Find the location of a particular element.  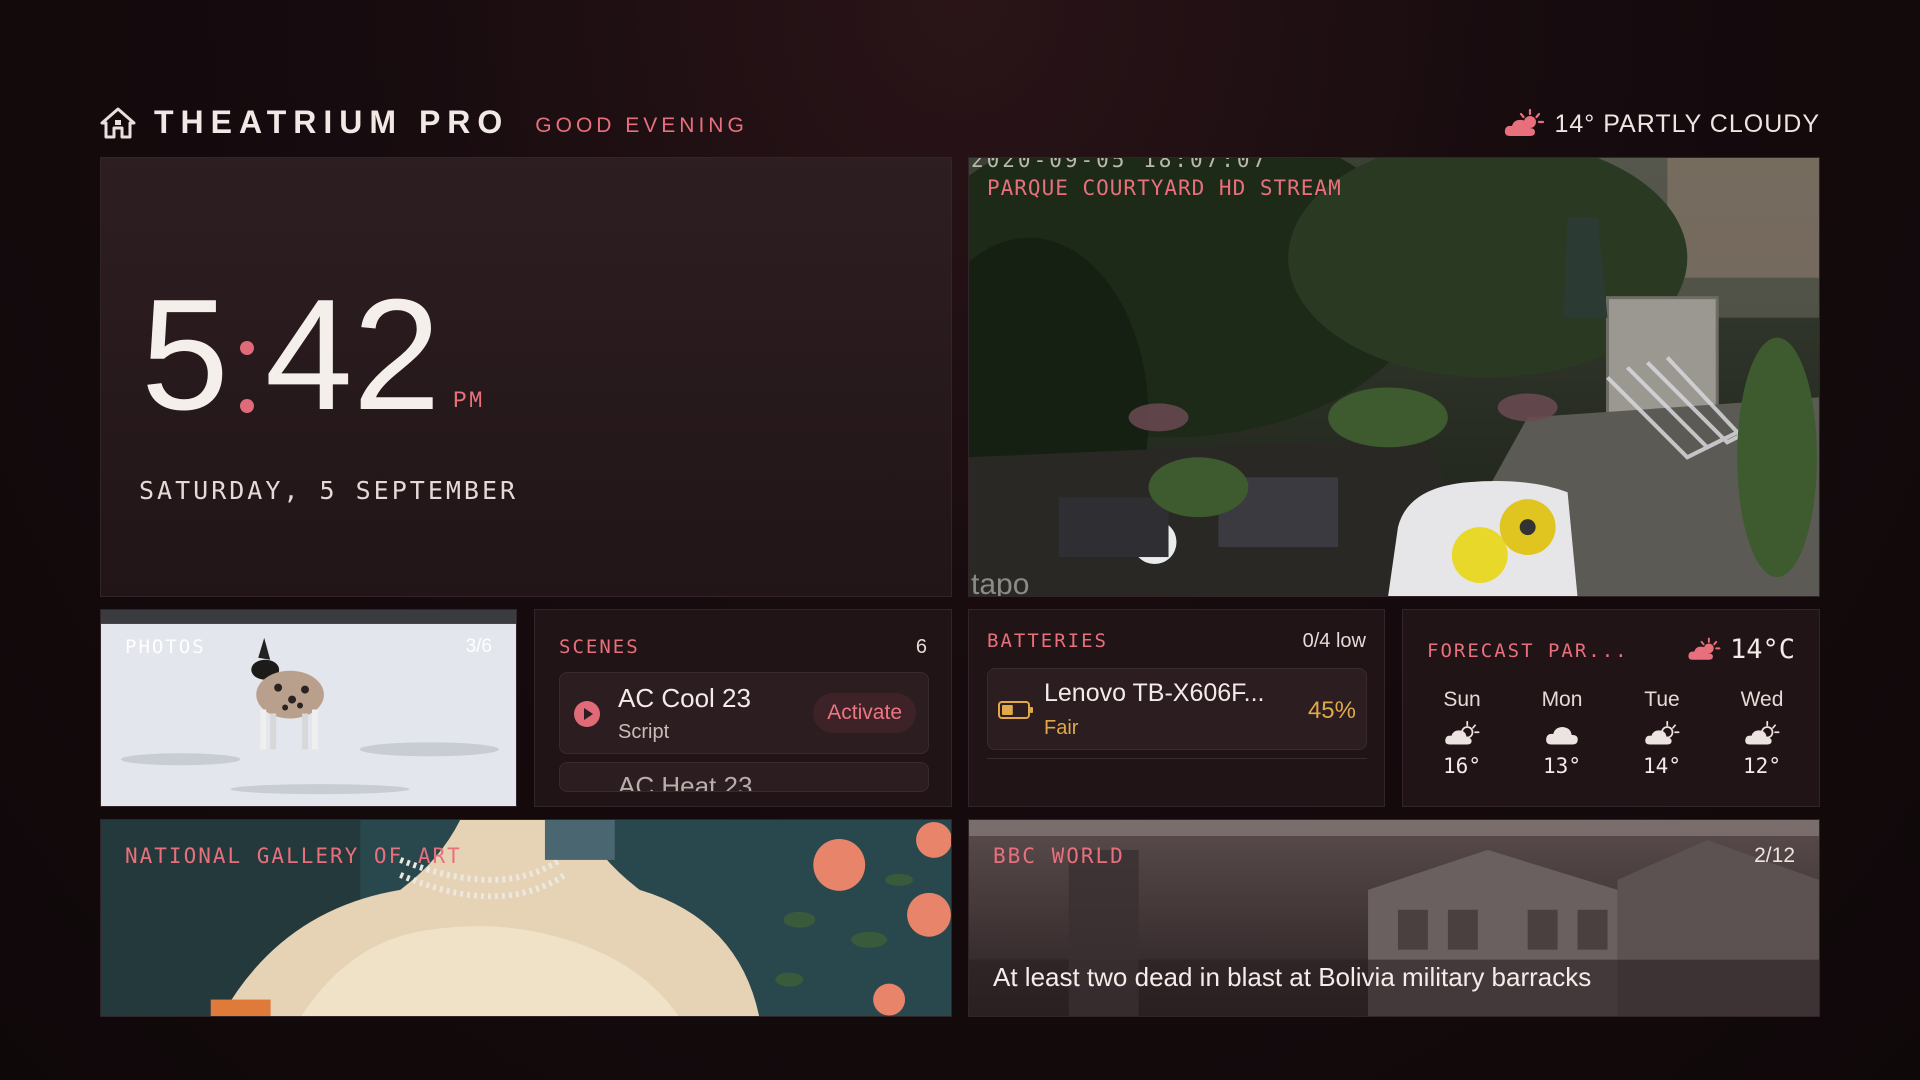

header-weather: 14° PARTLY CLOUDY is located at coordinates (1661, 124).